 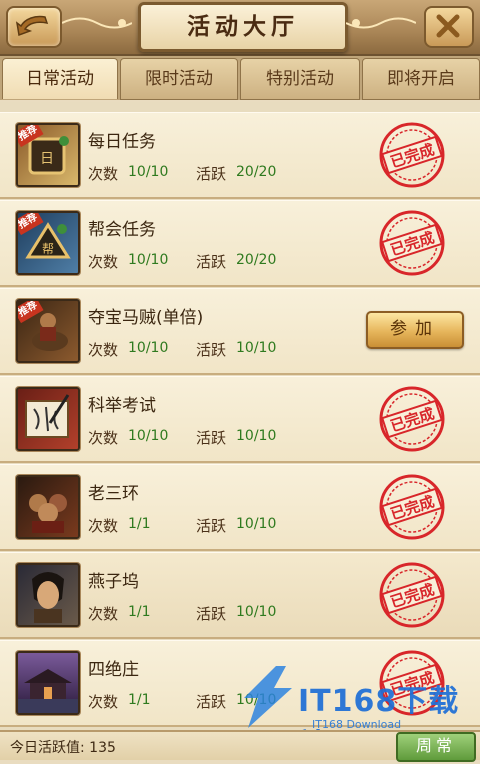 What do you see at coordinates (240, 155) in the screenshot?
I see `list-item: 日 推荐 每日任务 次数 10/10 活跃 20/20 已完成` at bounding box center [240, 155].